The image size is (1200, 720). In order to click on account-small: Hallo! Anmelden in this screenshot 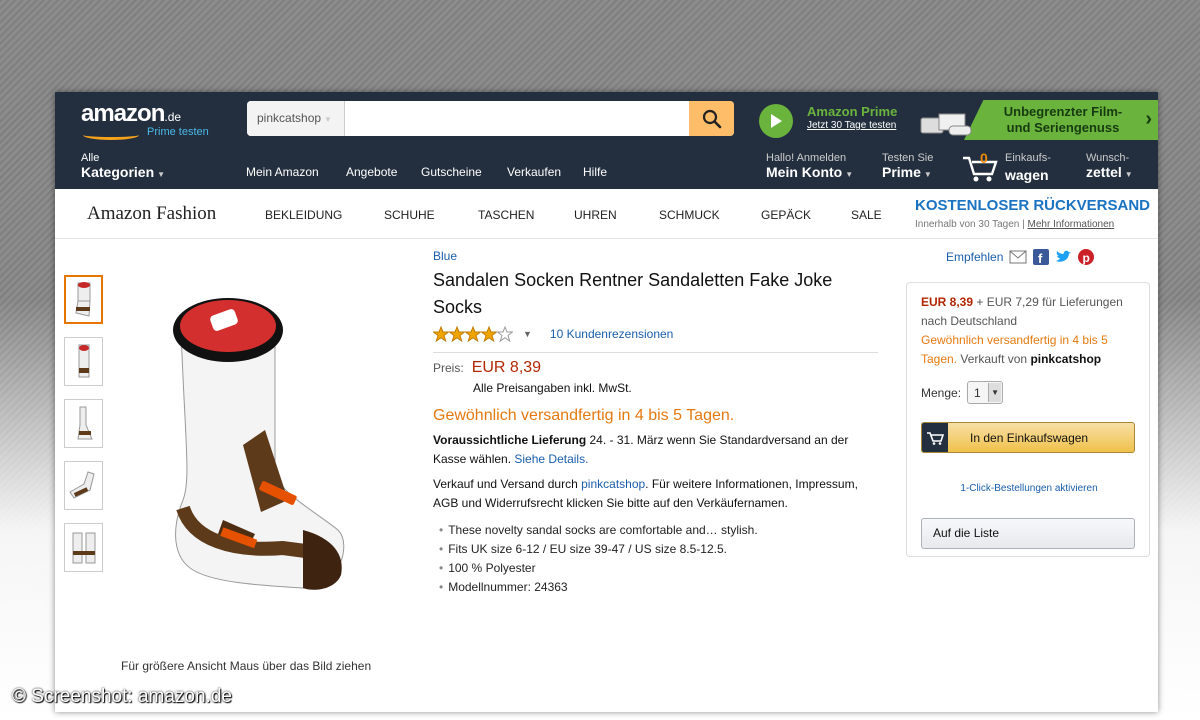, I will do `click(806, 158)`.